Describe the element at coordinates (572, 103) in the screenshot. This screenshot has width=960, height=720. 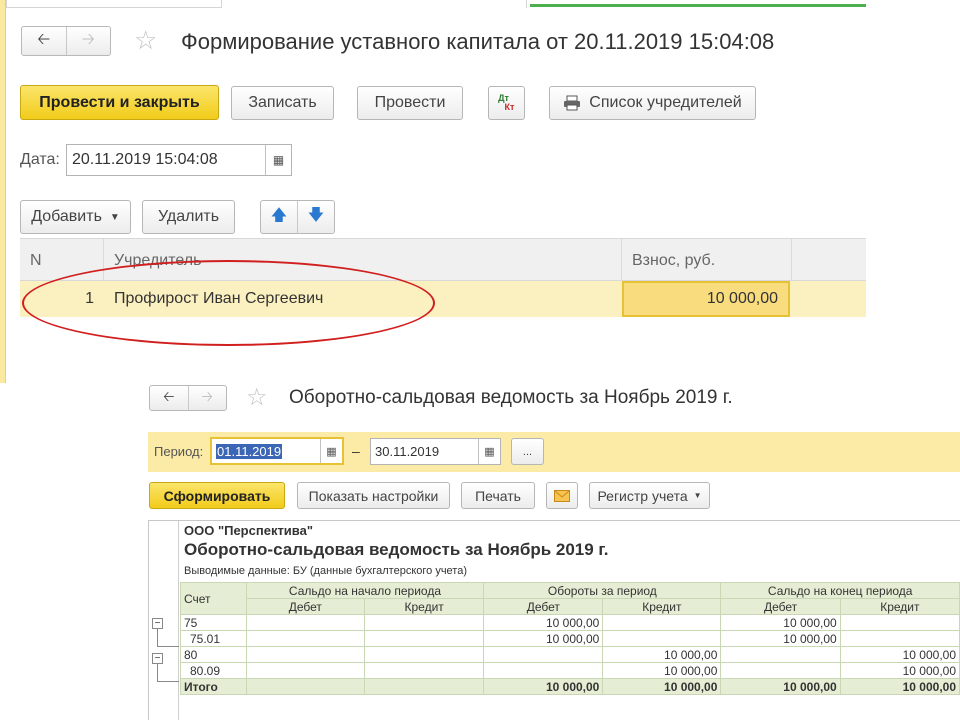
I see `printer-icon` at that location.